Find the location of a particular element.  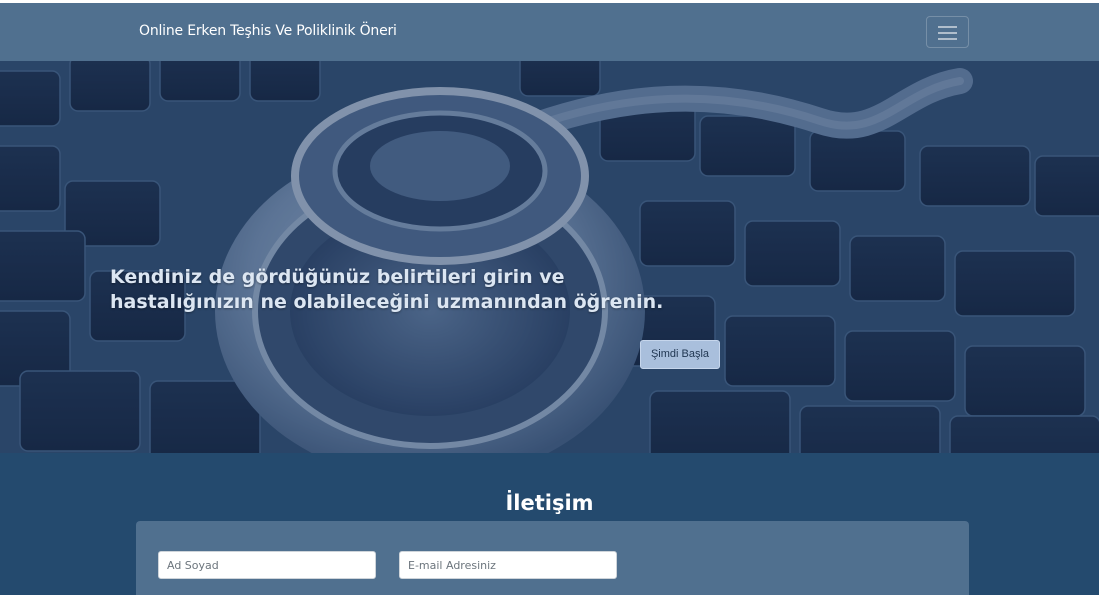

start-now-button: Şimdi Başla is located at coordinates (680, 354).